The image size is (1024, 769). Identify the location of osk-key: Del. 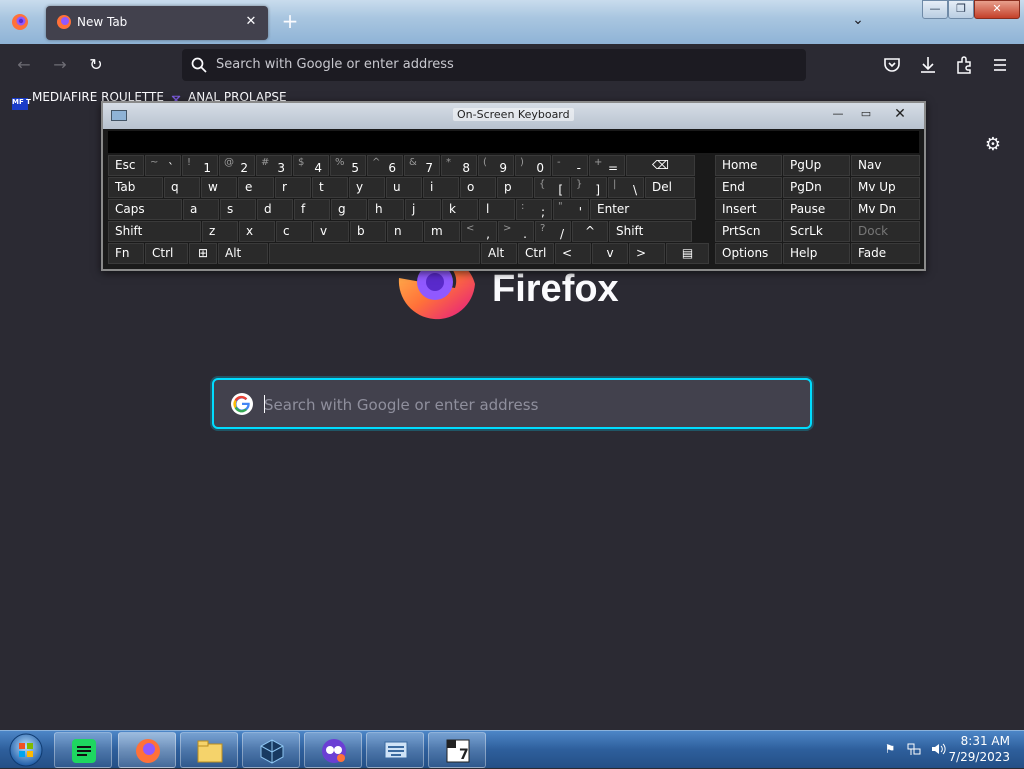
(670, 187).